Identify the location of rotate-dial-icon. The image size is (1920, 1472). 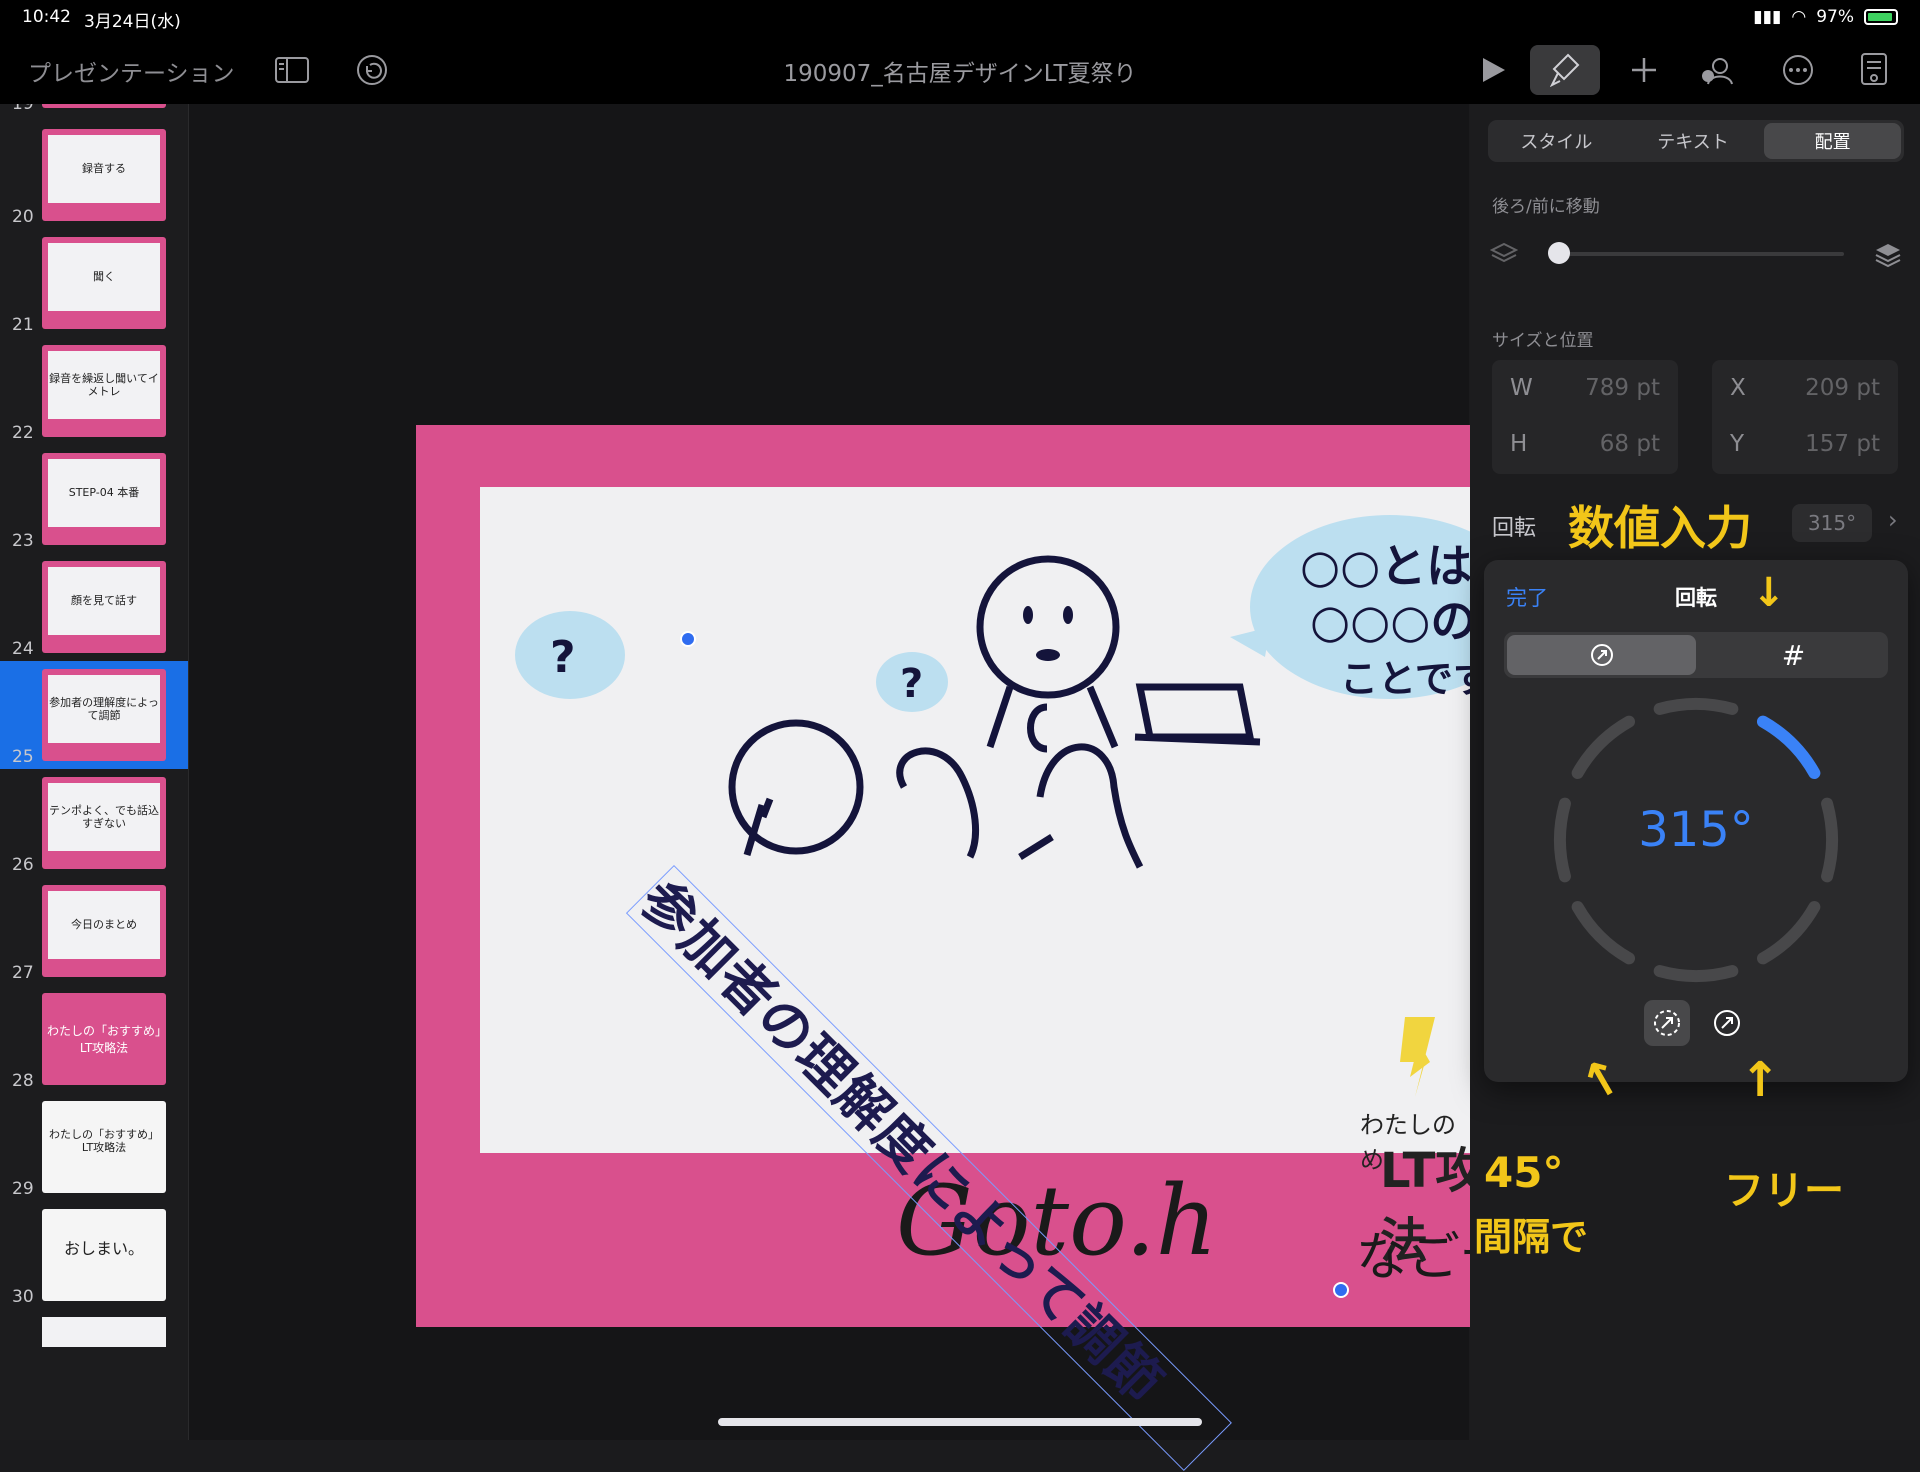
(1601, 655).